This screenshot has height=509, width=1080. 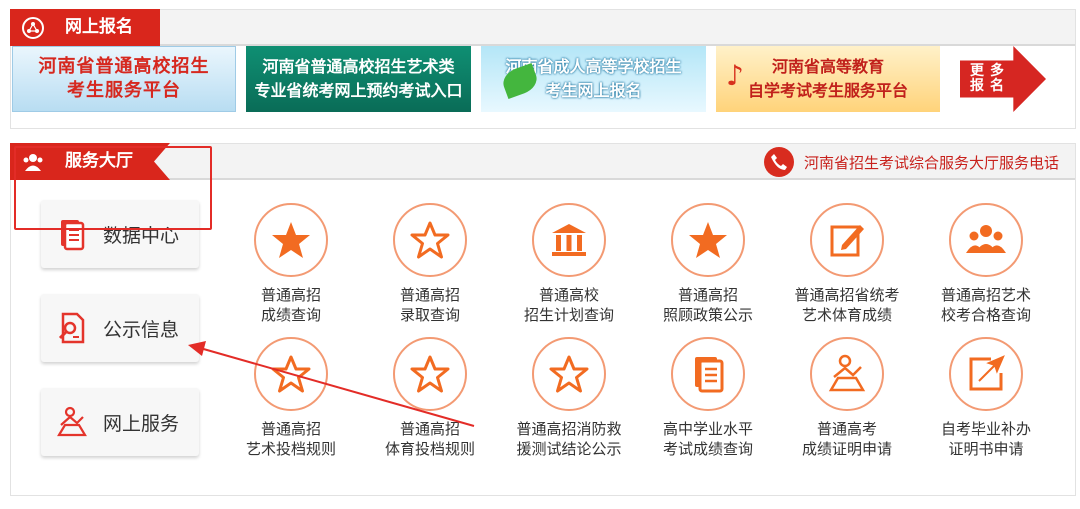 I want to click on more-registration-button: 更多报名, so click(x=1003, y=79).